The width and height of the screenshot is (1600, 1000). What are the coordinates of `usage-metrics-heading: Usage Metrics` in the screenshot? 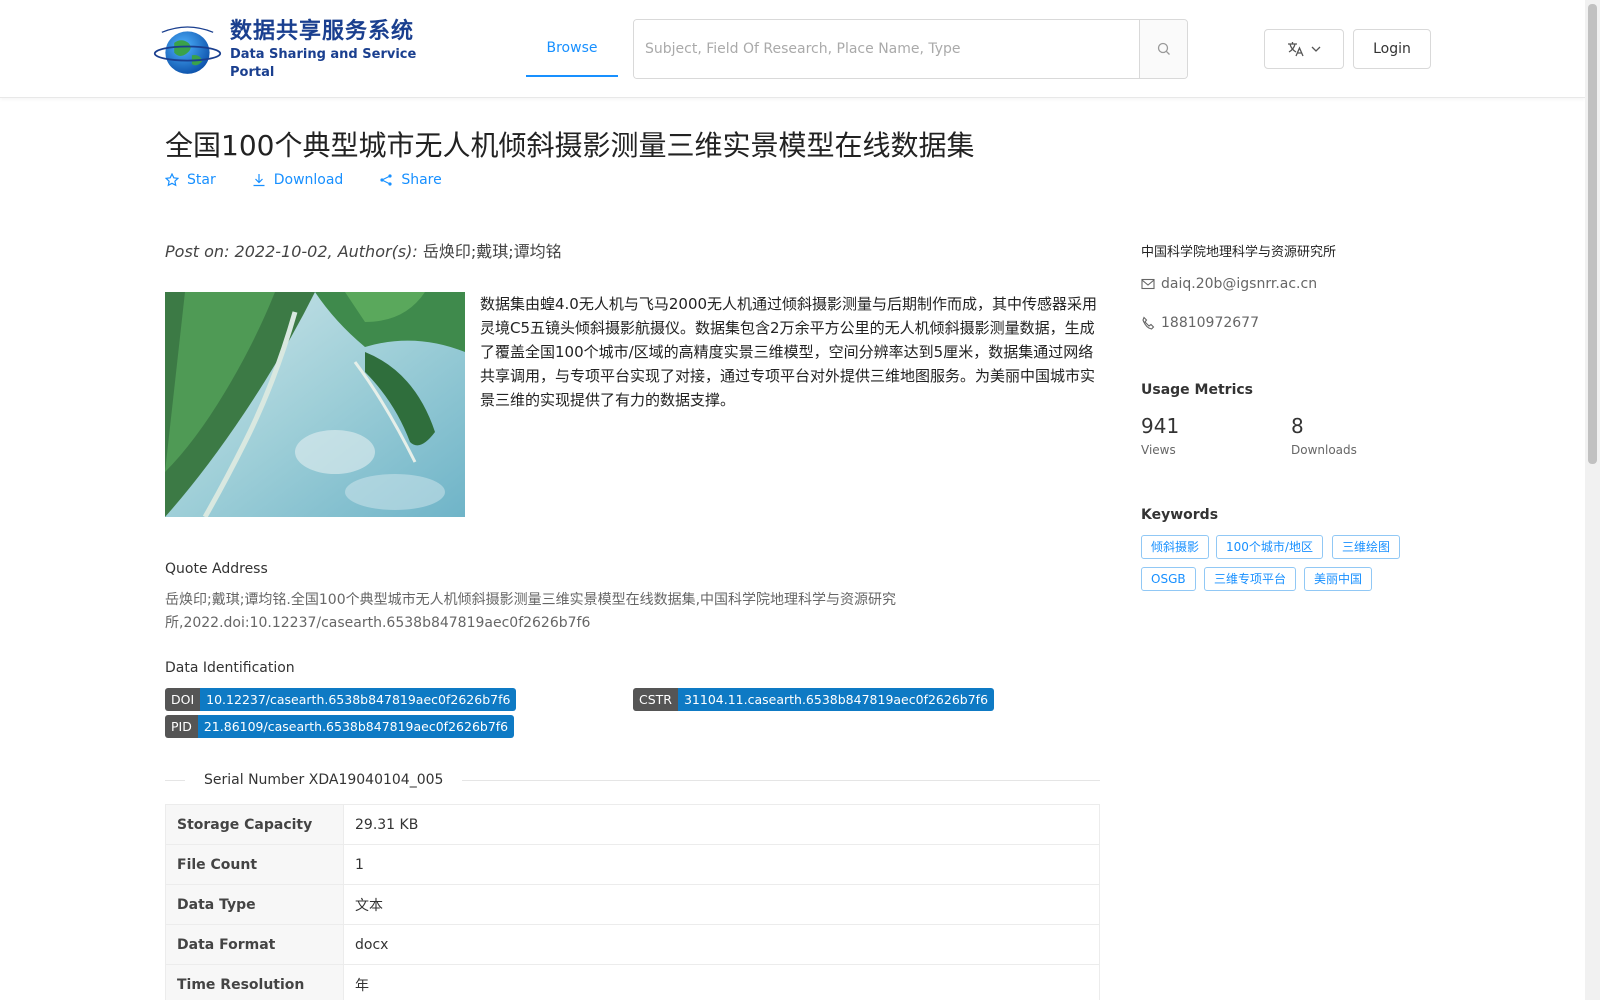 It's located at (1197, 390).